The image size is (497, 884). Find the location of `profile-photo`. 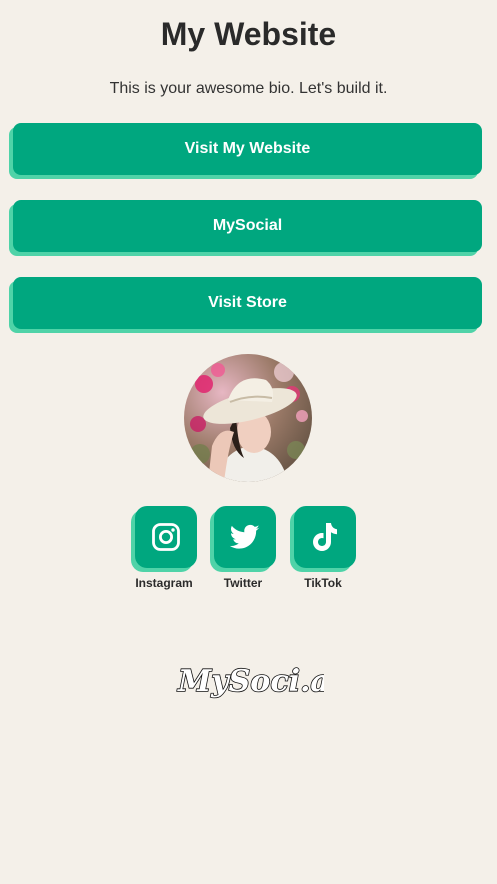

profile-photo is located at coordinates (248, 418).